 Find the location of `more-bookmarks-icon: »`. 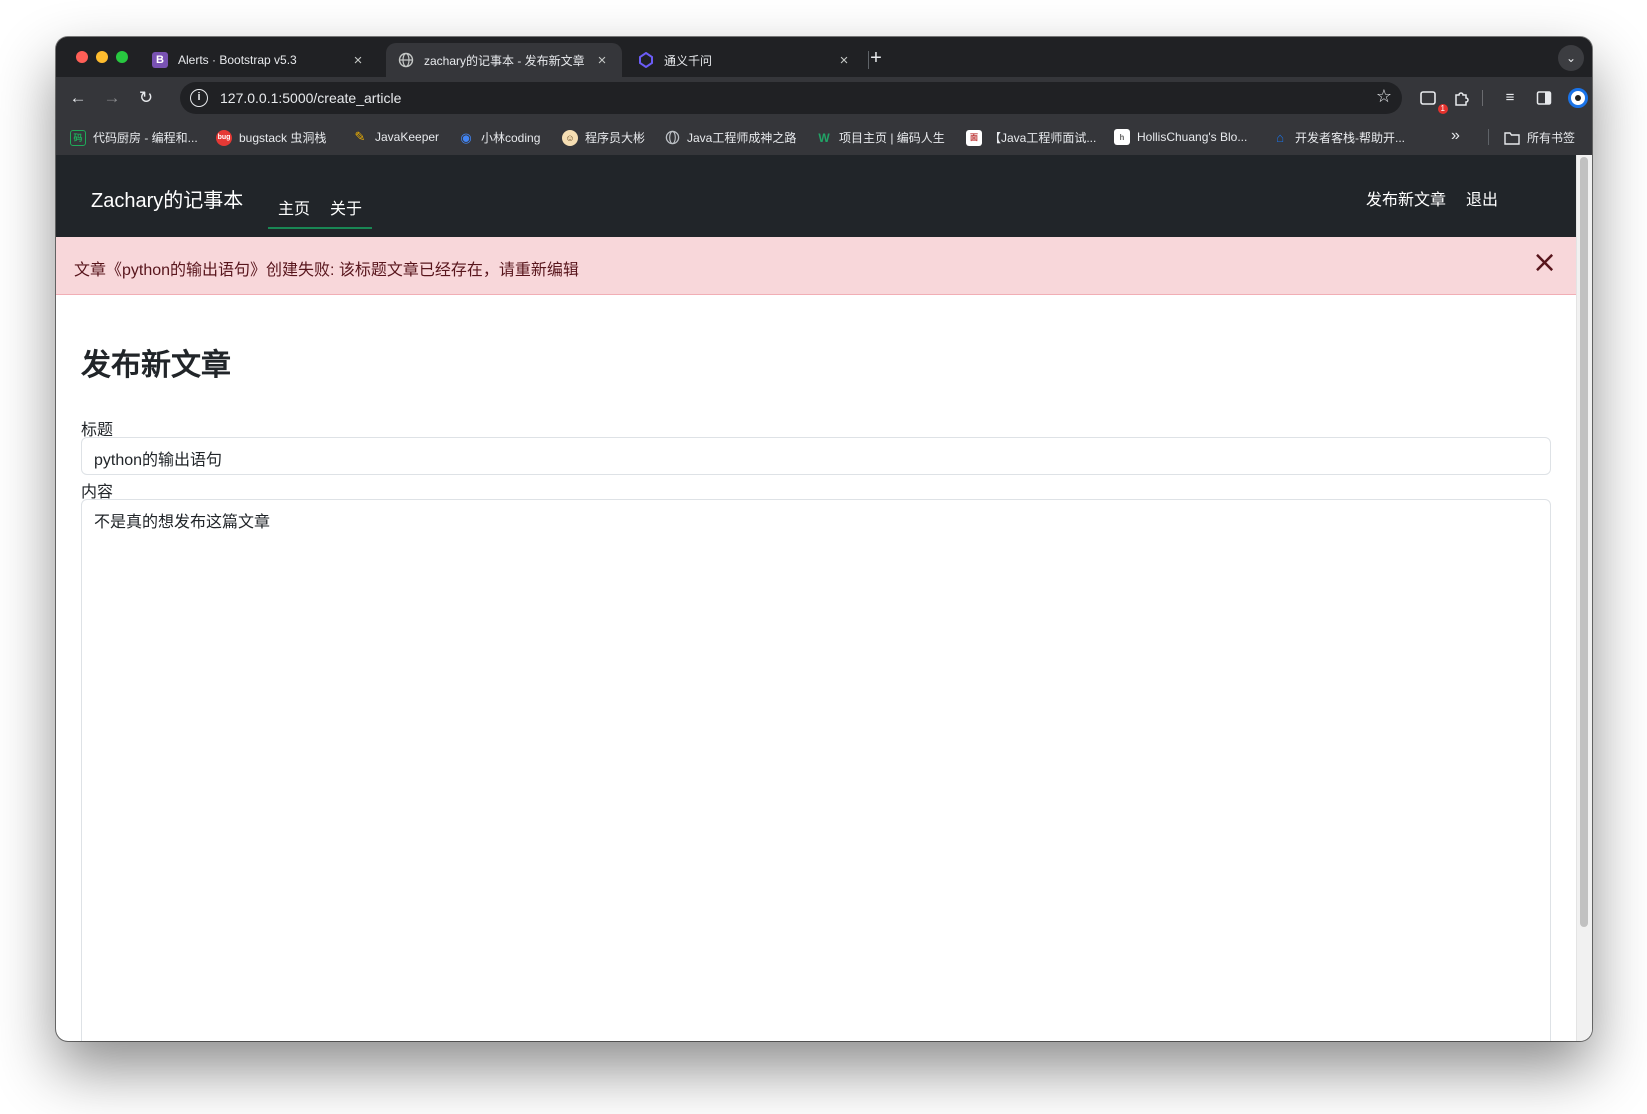

more-bookmarks-icon: » is located at coordinates (1455, 136).